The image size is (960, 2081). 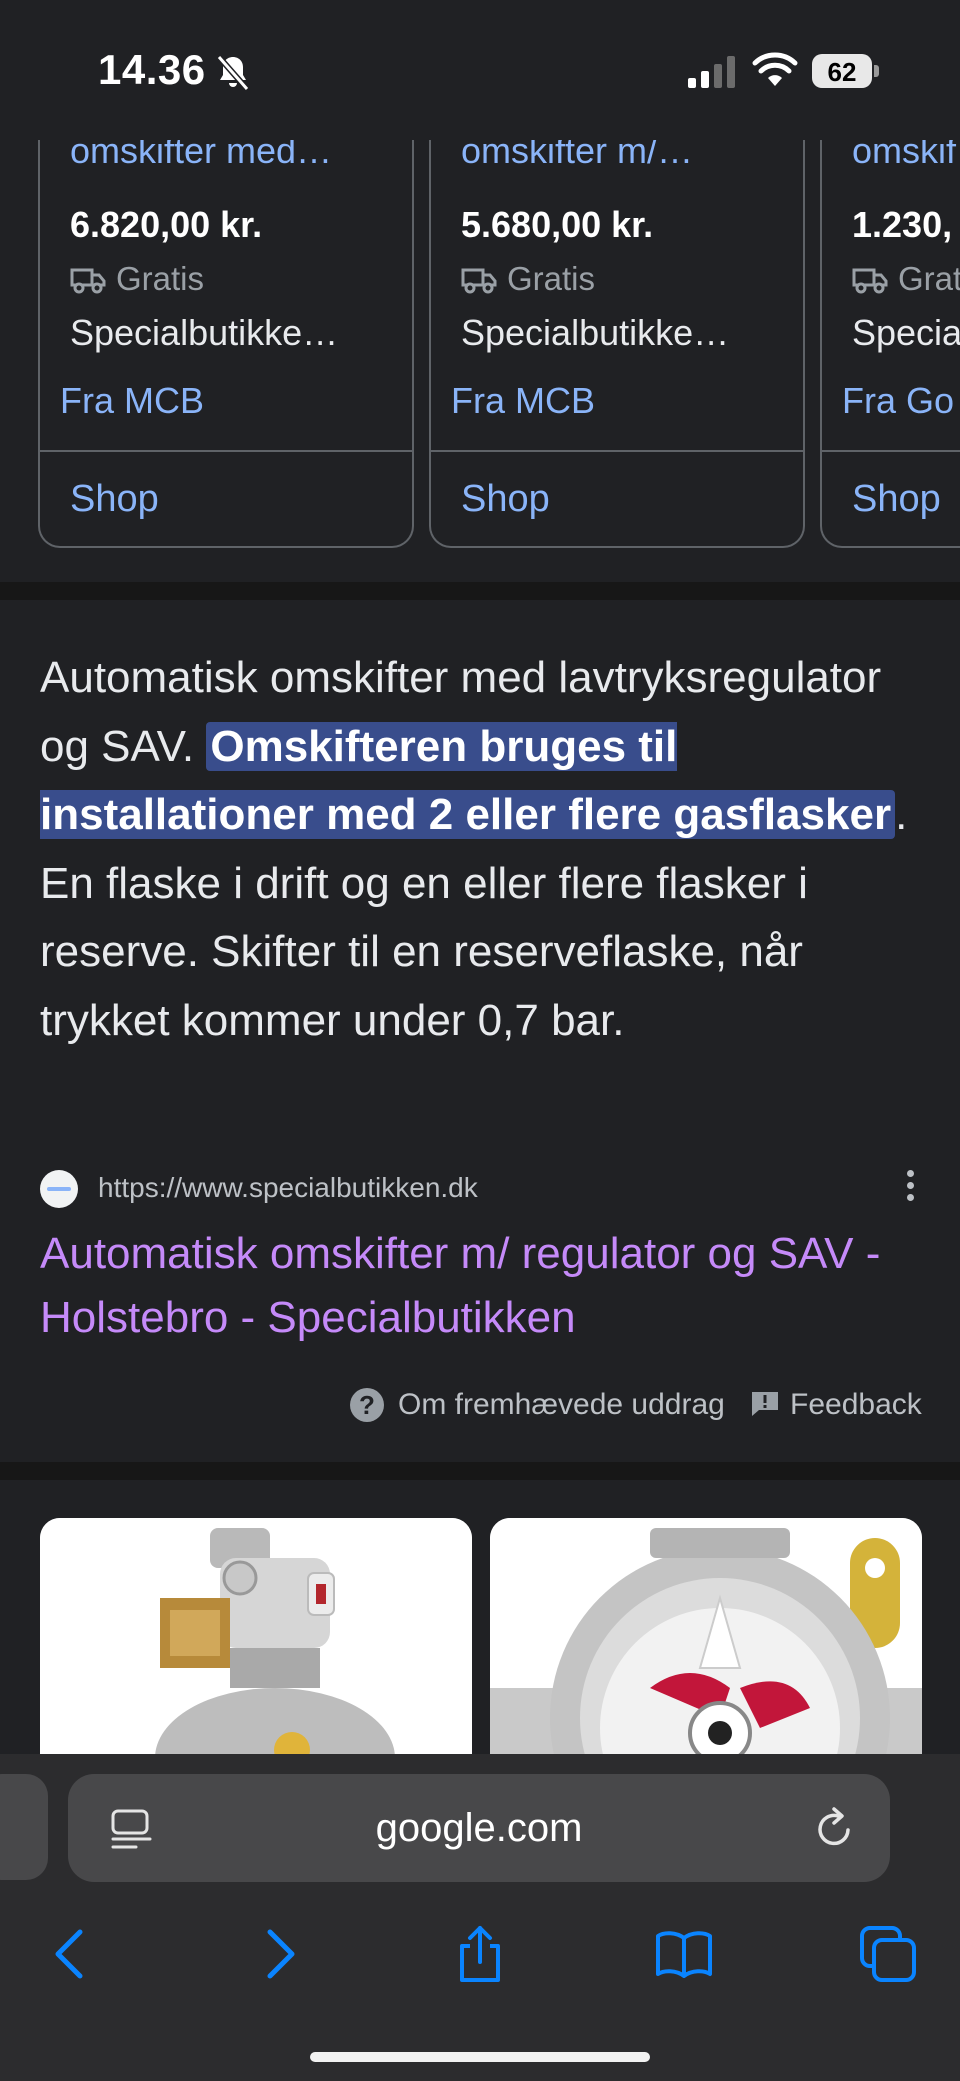 What do you see at coordinates (24, 1827) in the screenshot?
I see `previous-tab-preview` at bounding box center [24, 1827].